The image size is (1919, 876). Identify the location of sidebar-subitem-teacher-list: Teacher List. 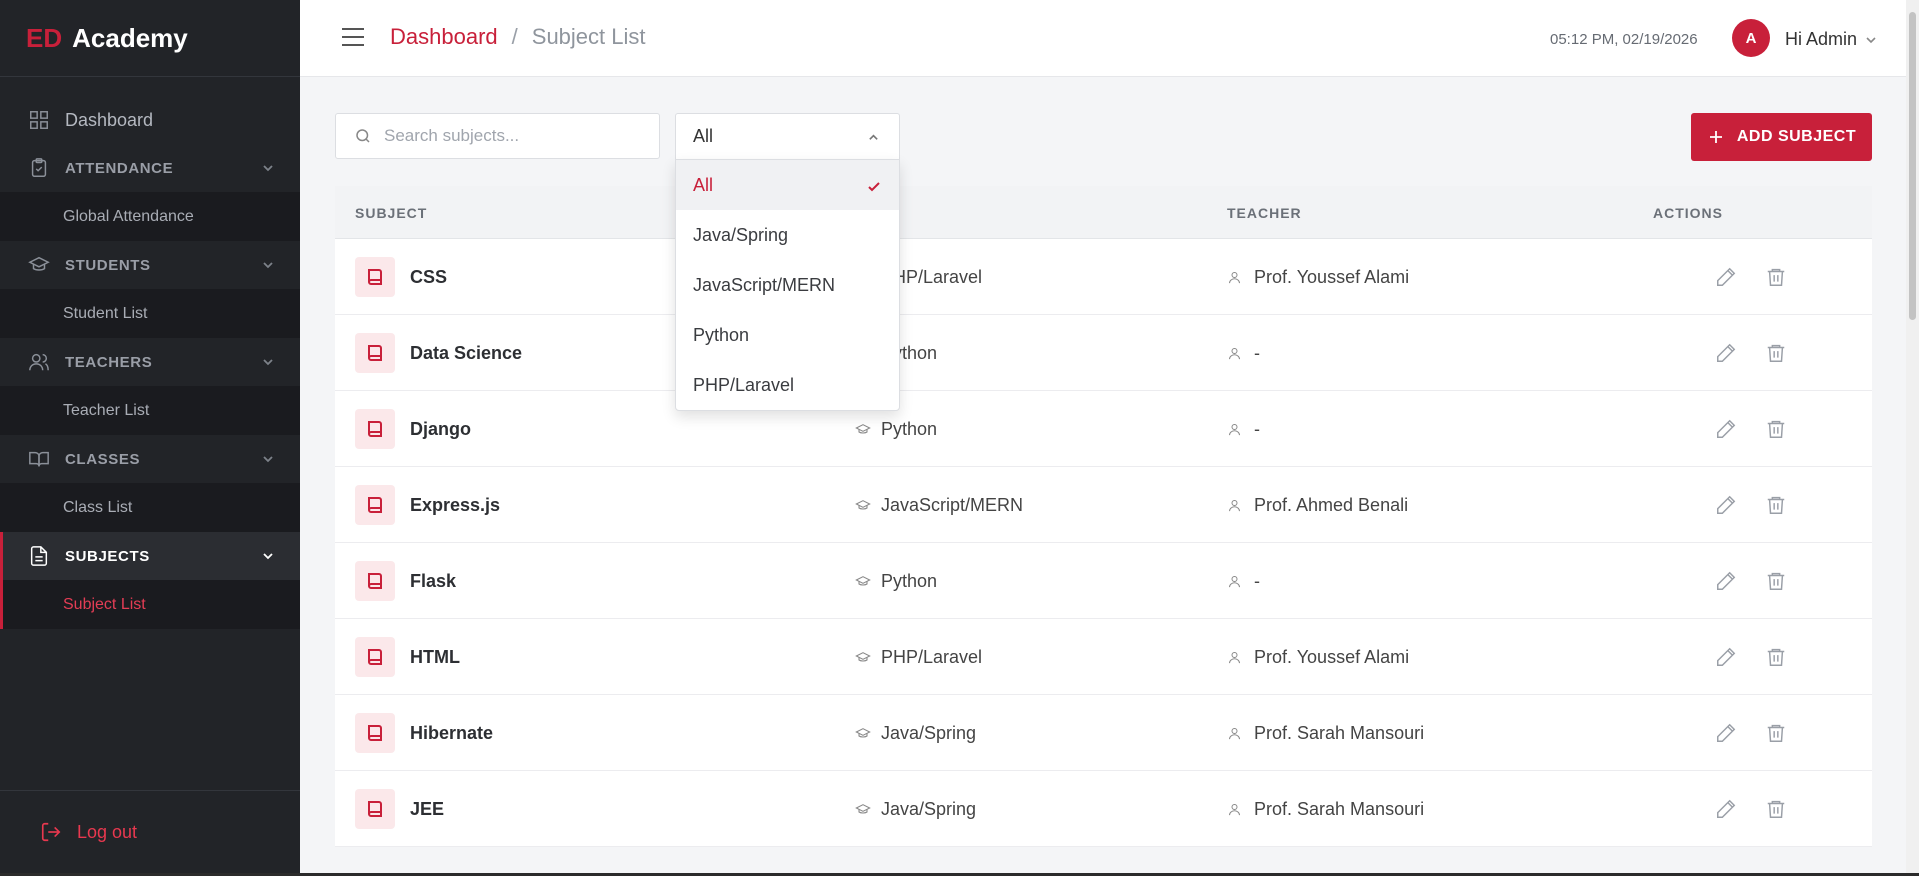
(150, 410).